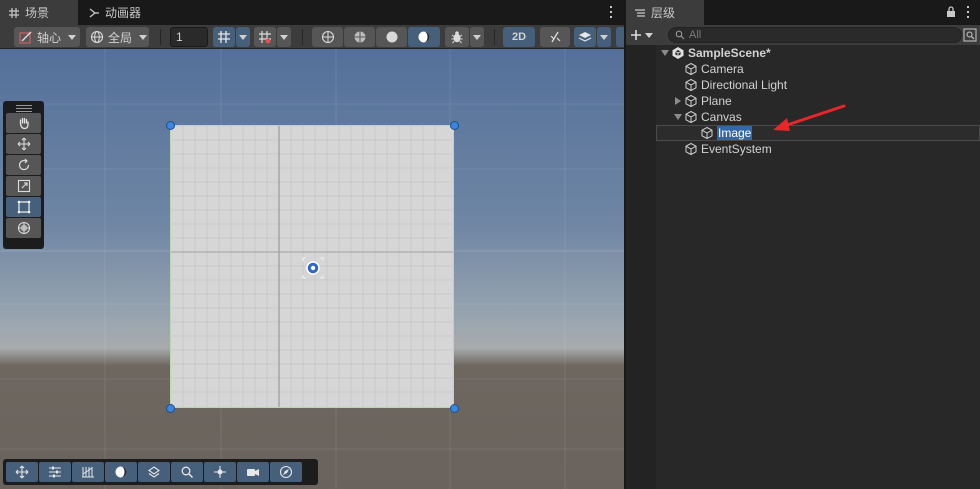 This screenshot has width=980, height=489. I want to click on hierarchy-item-label: SampleScene*, so click(729, 53).